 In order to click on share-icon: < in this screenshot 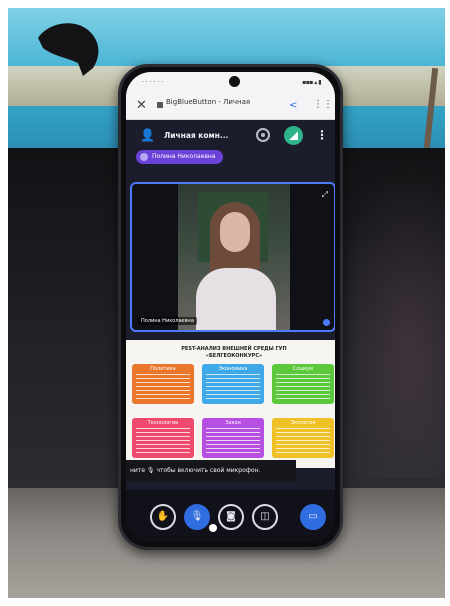, I will do `click(293, 105)`.